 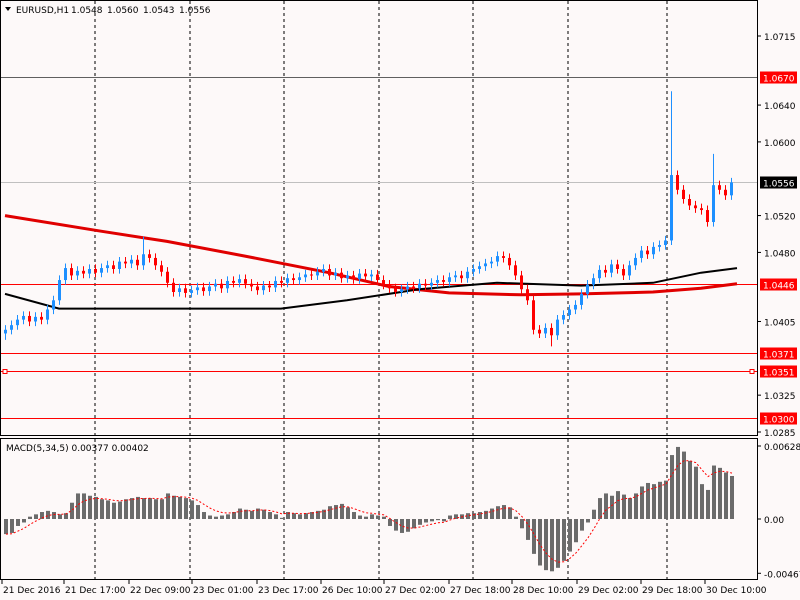 What do you see at coordinates (159, 11) in the screenshot?
I see `ohlc-low: 1.0543` at bounding box center [159, 11].